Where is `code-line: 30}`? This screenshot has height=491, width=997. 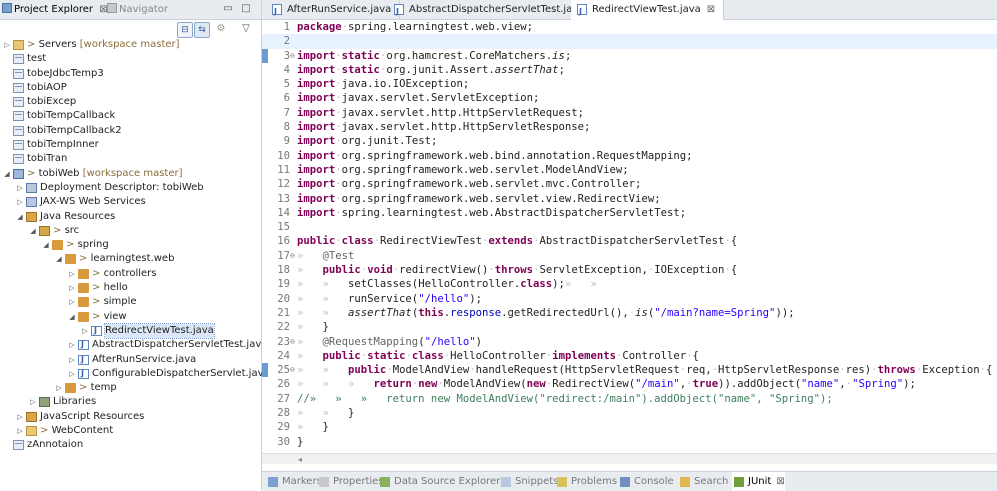 code-line: 30} is located at coordinates (629, 442).